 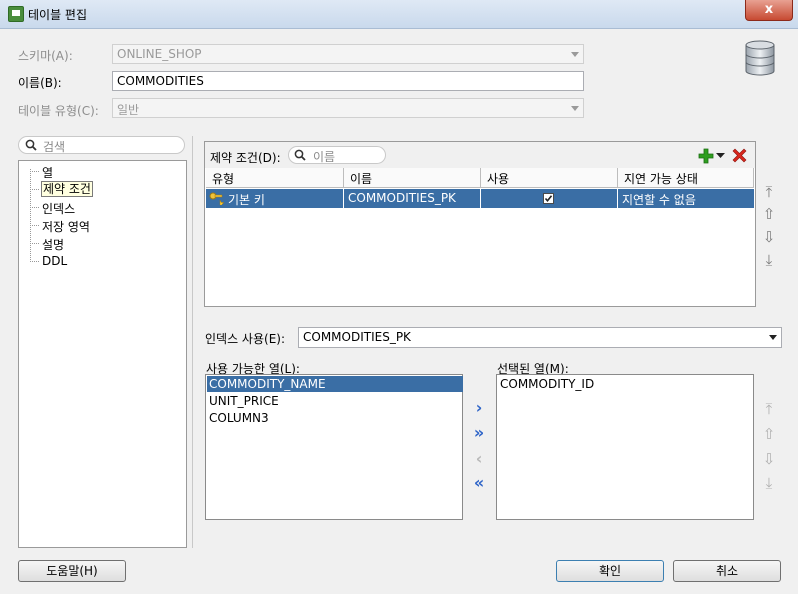 What do you see at coordinates (348, 108) in the screenshot?
I see `table-type-combo: 일반` at bounding box center [348, 108].